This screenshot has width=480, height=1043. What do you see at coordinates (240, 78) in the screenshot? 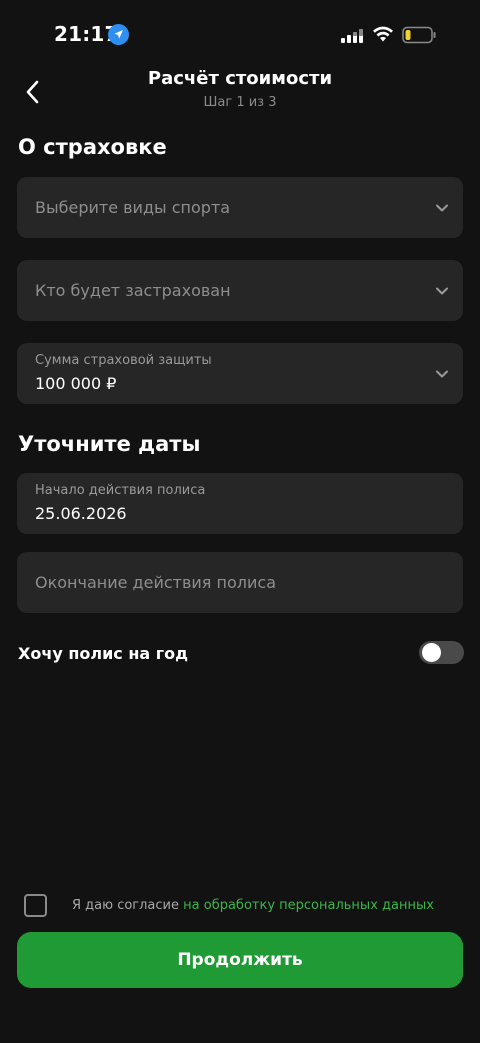
I see `page-title: Расчёт стоимости` at bounding box center [240, 78].